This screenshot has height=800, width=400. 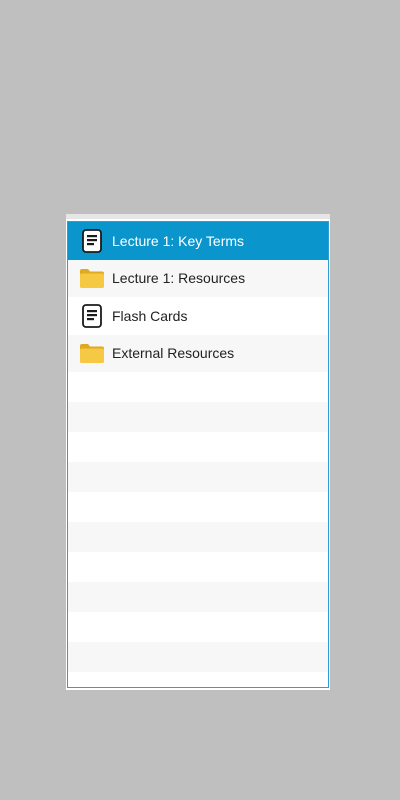 I want to click on list-item-flash-cards: Flash Cards, so click(x=198, y=316).